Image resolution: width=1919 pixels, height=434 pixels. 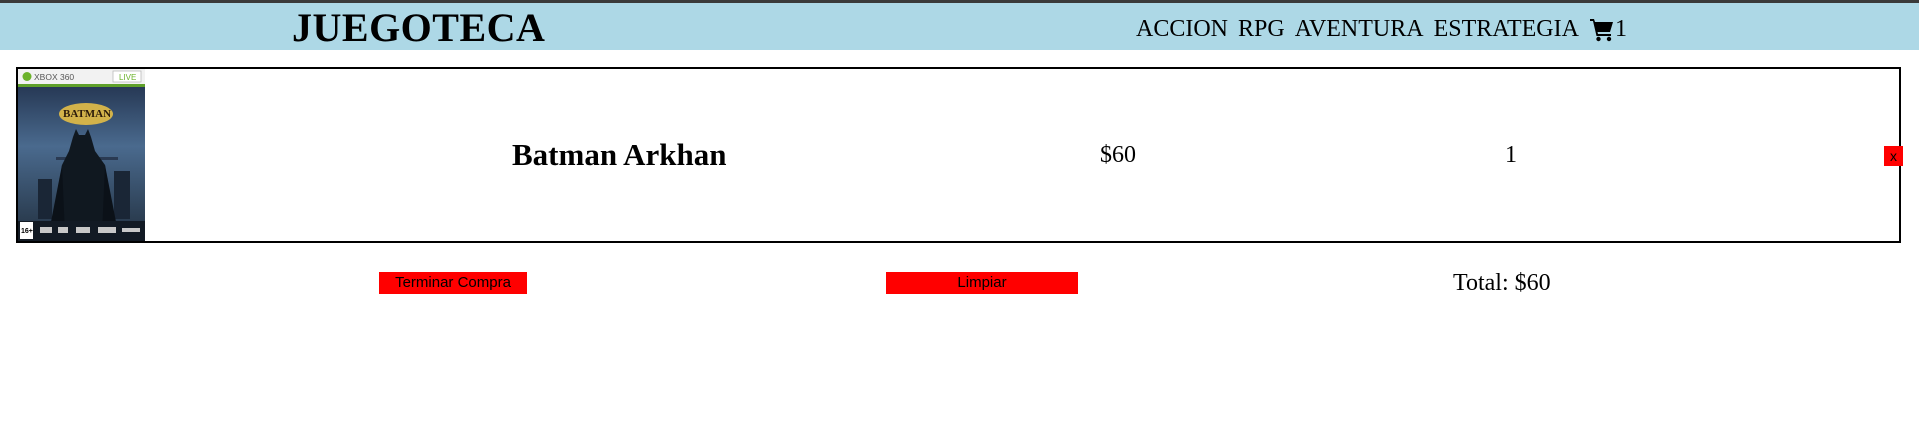 What do you see at coordinates (619, 154) in the screenshot?
I see `item-name: Batman Arkhan` at bounding box center [619, 154].